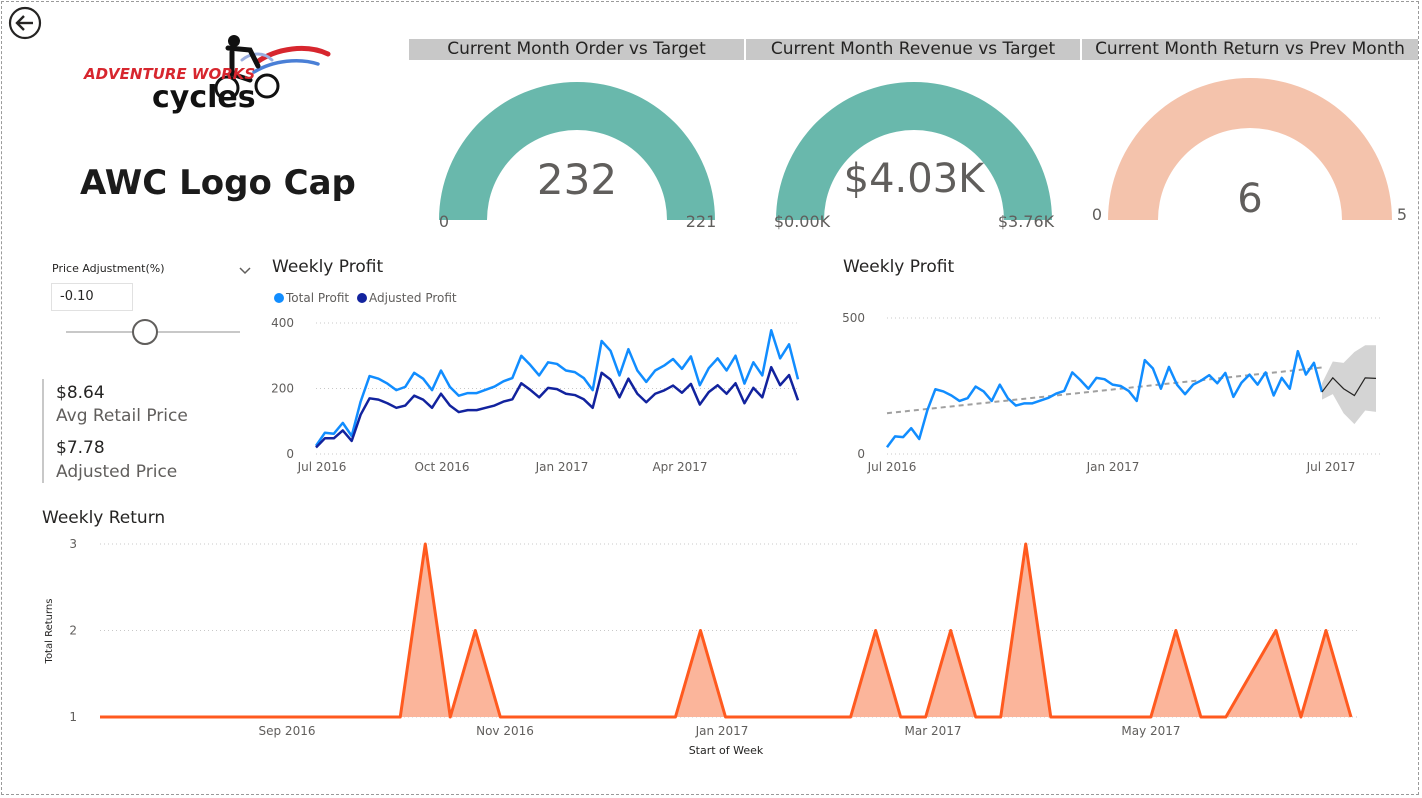 The height and width of the screenshot is (798, 1422). Describe the element at coordinates (913, 49) in the screenshot. I see `gauge-title-revenue: Current Month Revenue vs Target` at that location.